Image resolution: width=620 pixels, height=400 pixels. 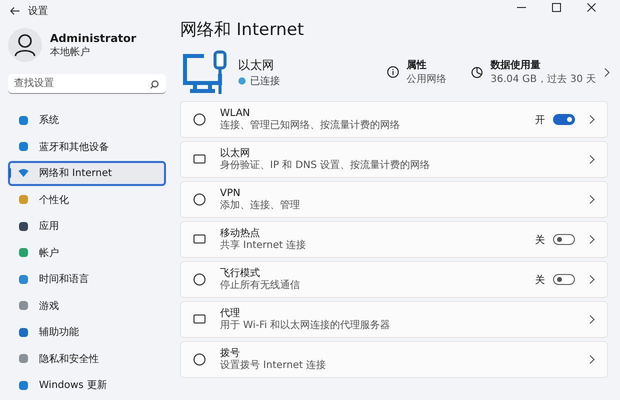 What do you see at coordinates (417, 65) in the screenshot?
I see `properties-title: 属性` at bounding box center [417, 65].